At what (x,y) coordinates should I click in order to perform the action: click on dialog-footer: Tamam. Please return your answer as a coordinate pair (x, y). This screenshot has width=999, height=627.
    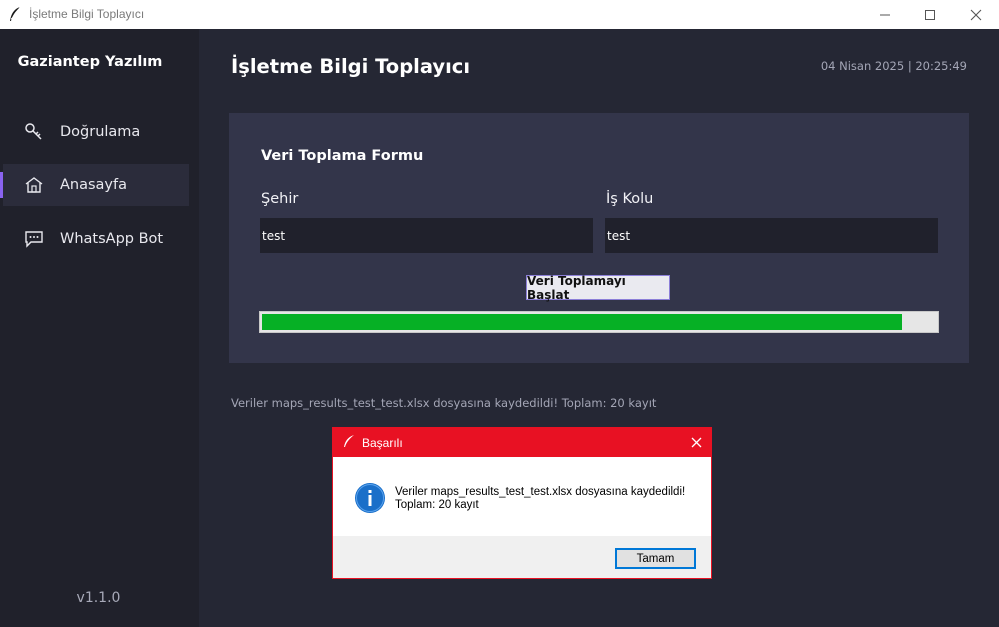
    Looking at the image, I should click on (522, 557).